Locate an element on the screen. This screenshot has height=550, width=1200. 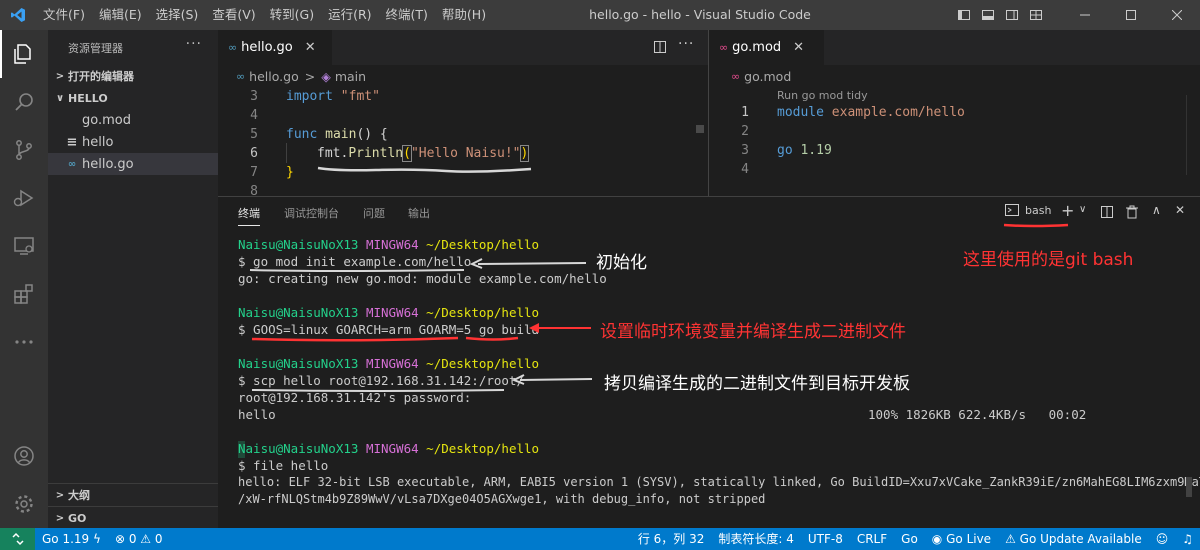
close-panel-icon: ✕ is located at coordinates (1180, 210).